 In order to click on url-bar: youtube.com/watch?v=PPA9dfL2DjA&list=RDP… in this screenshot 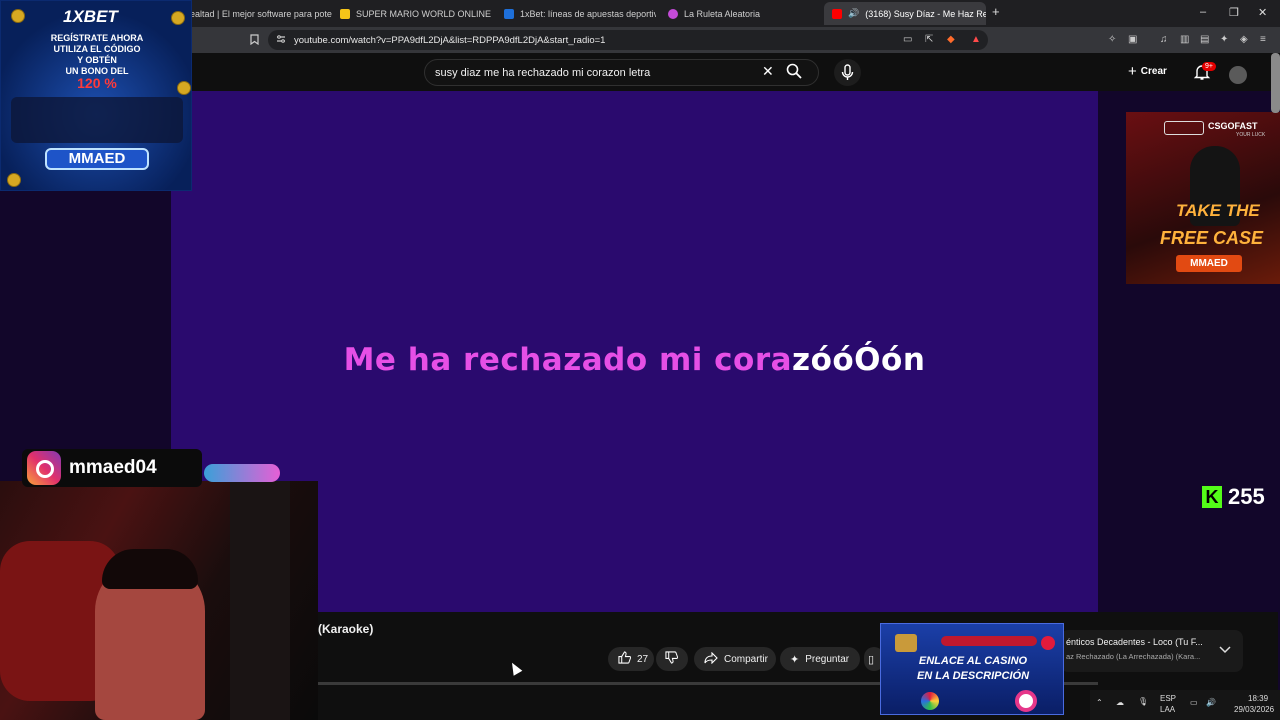, I will do `click(628, 40)`.